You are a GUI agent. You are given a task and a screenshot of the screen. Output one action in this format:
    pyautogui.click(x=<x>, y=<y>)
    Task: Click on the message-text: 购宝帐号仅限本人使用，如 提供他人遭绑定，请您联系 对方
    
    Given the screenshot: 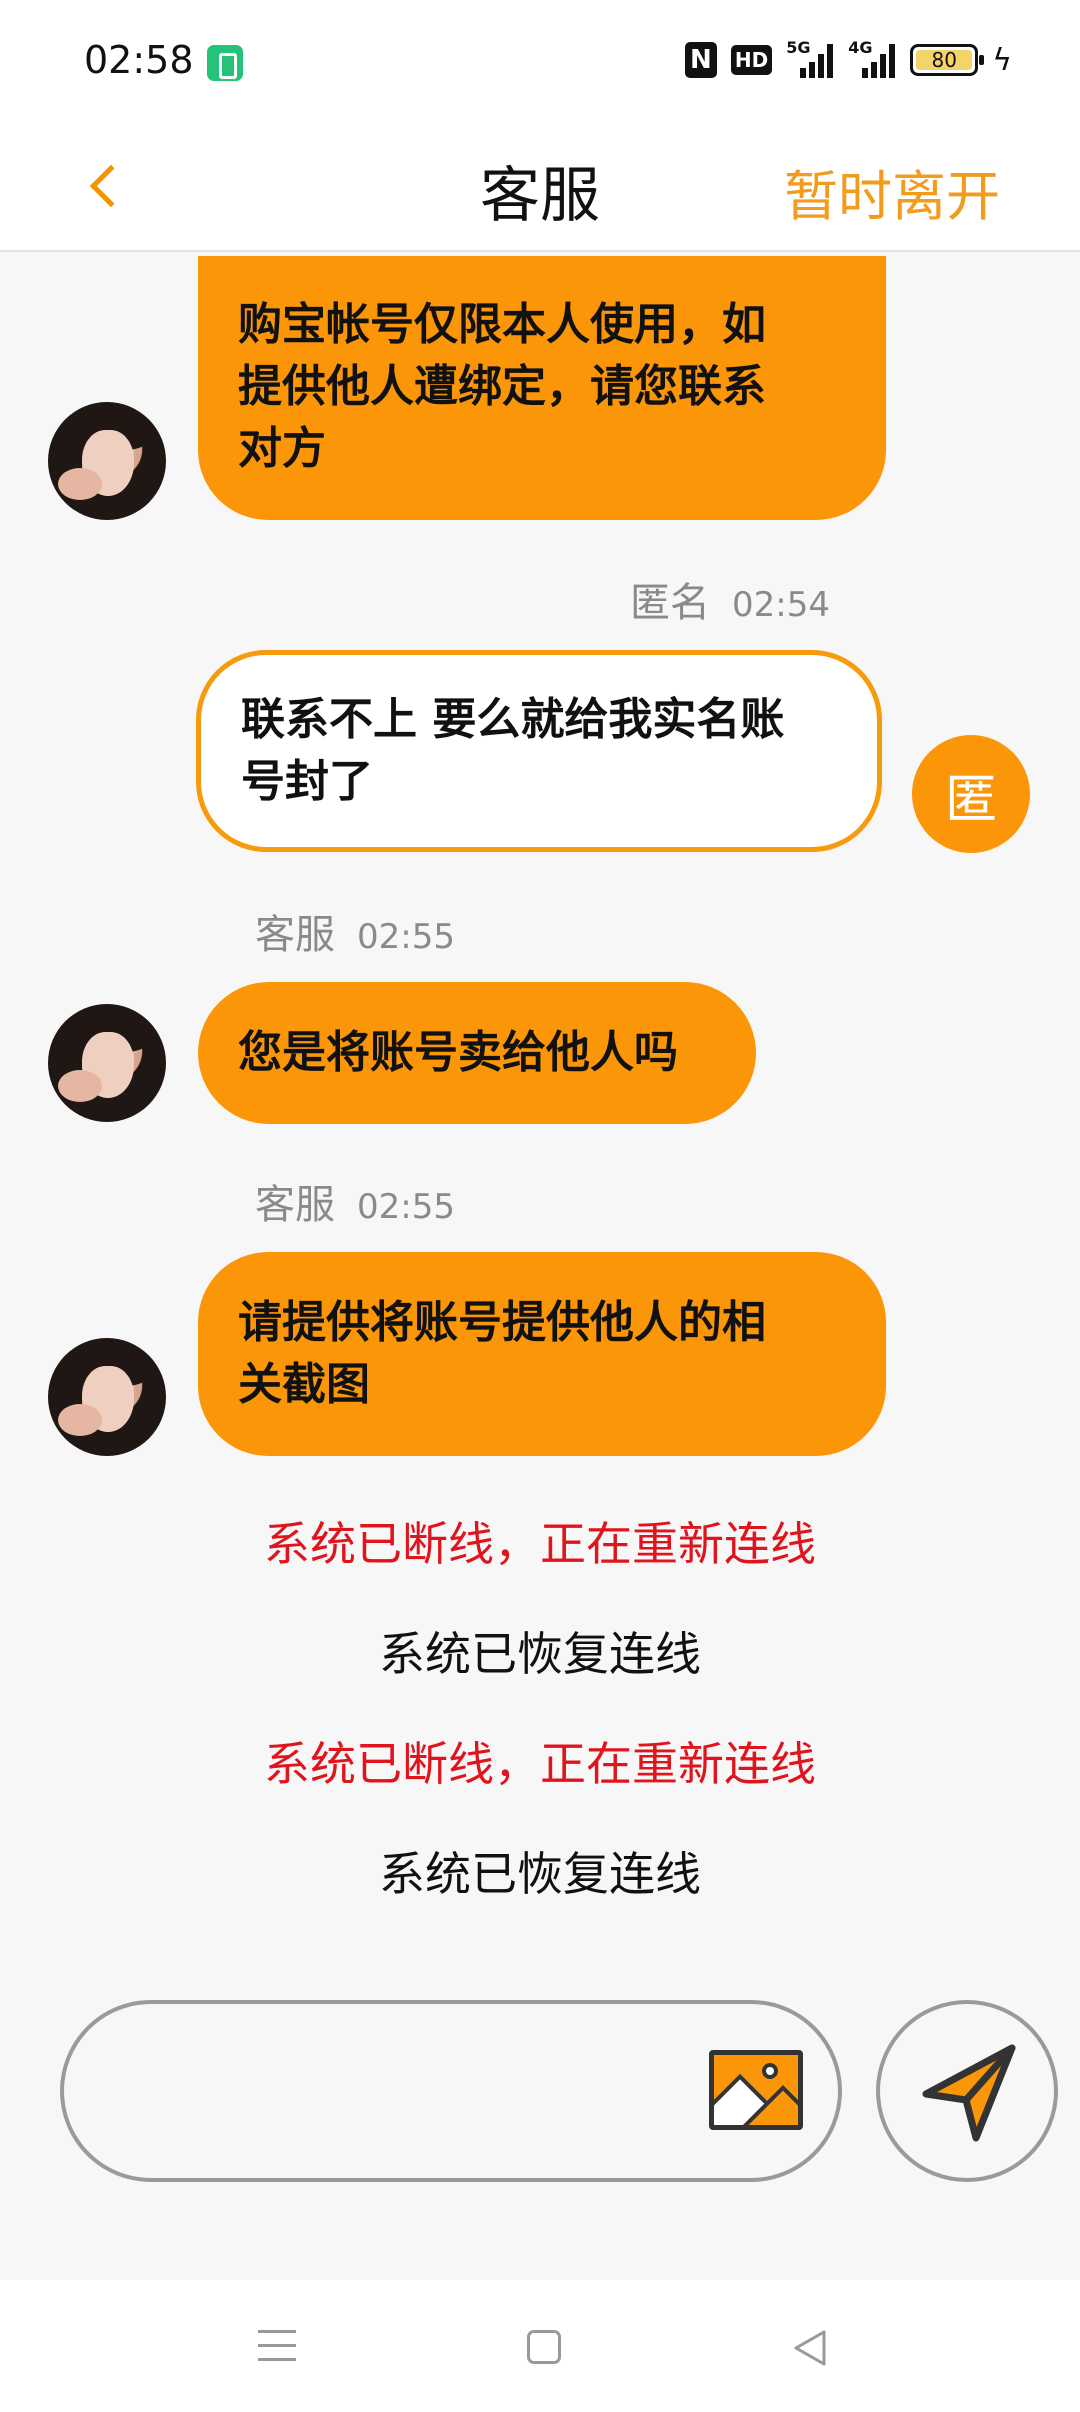 What is the action you would take?
    pyautogui.click(x=502, y=386)
    